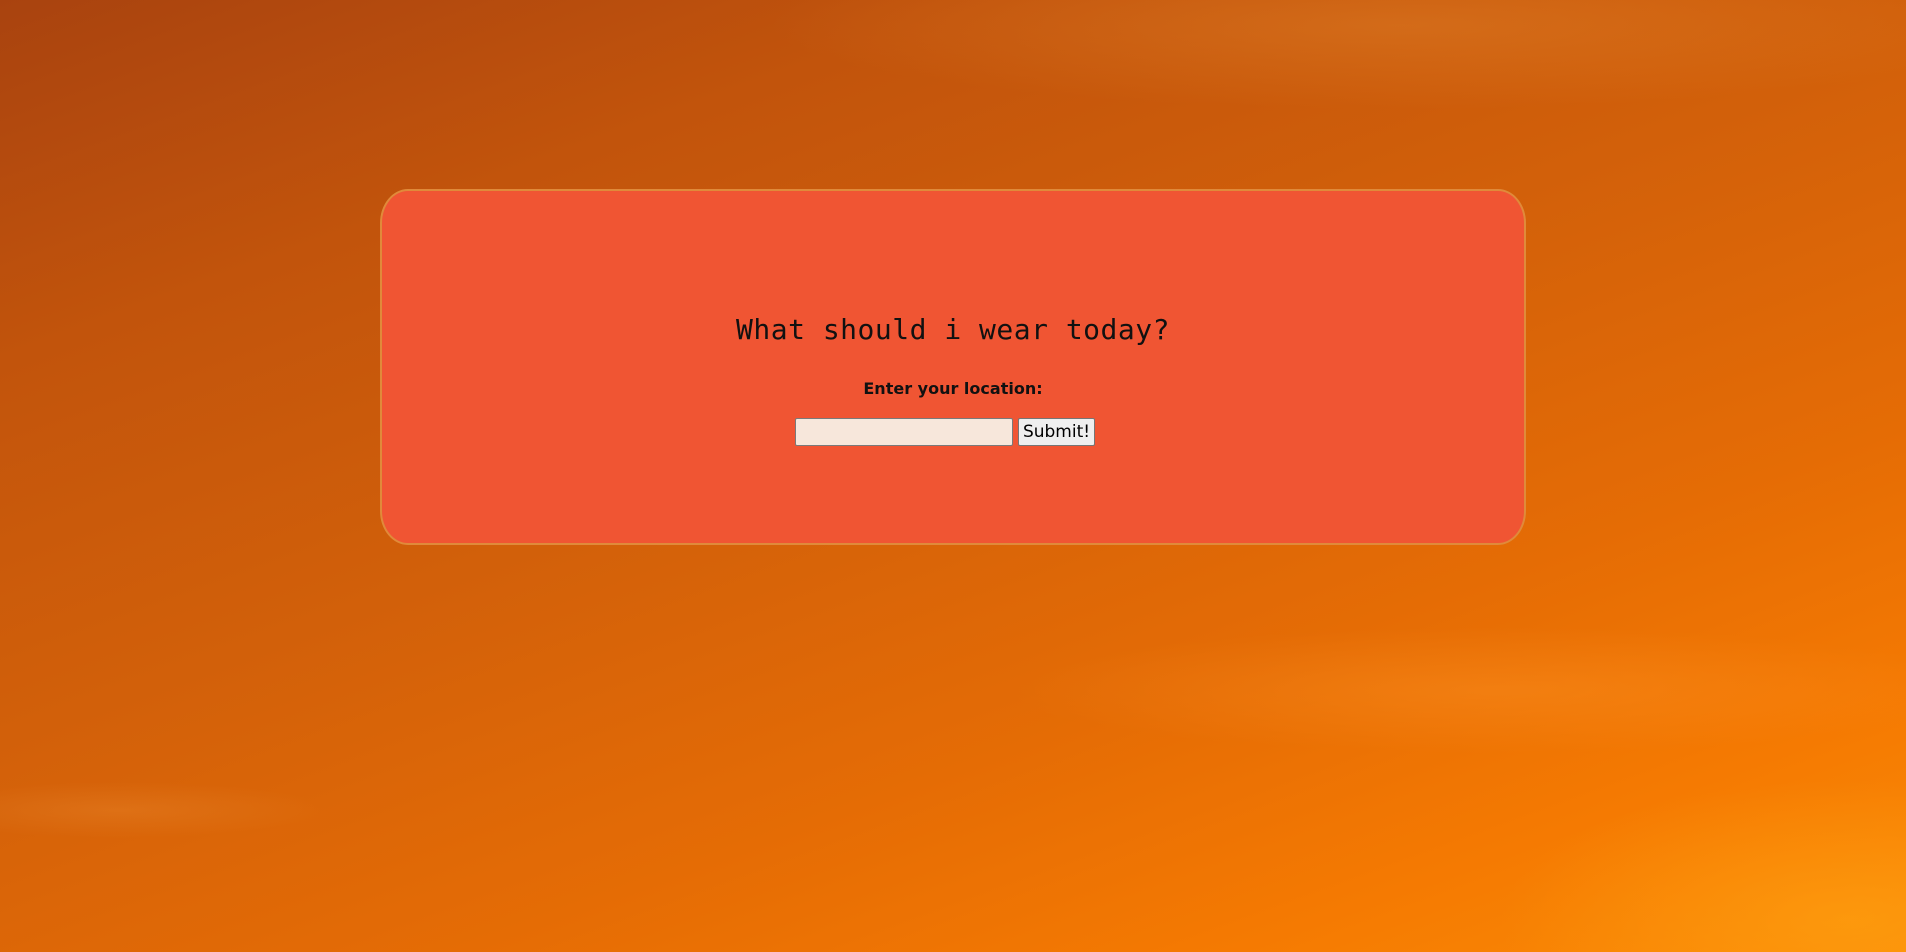  What do you see at coordinates (1056, 432) in the screenshot?
I see `submit-button: Submit!` at bounding box center [1056, 432].